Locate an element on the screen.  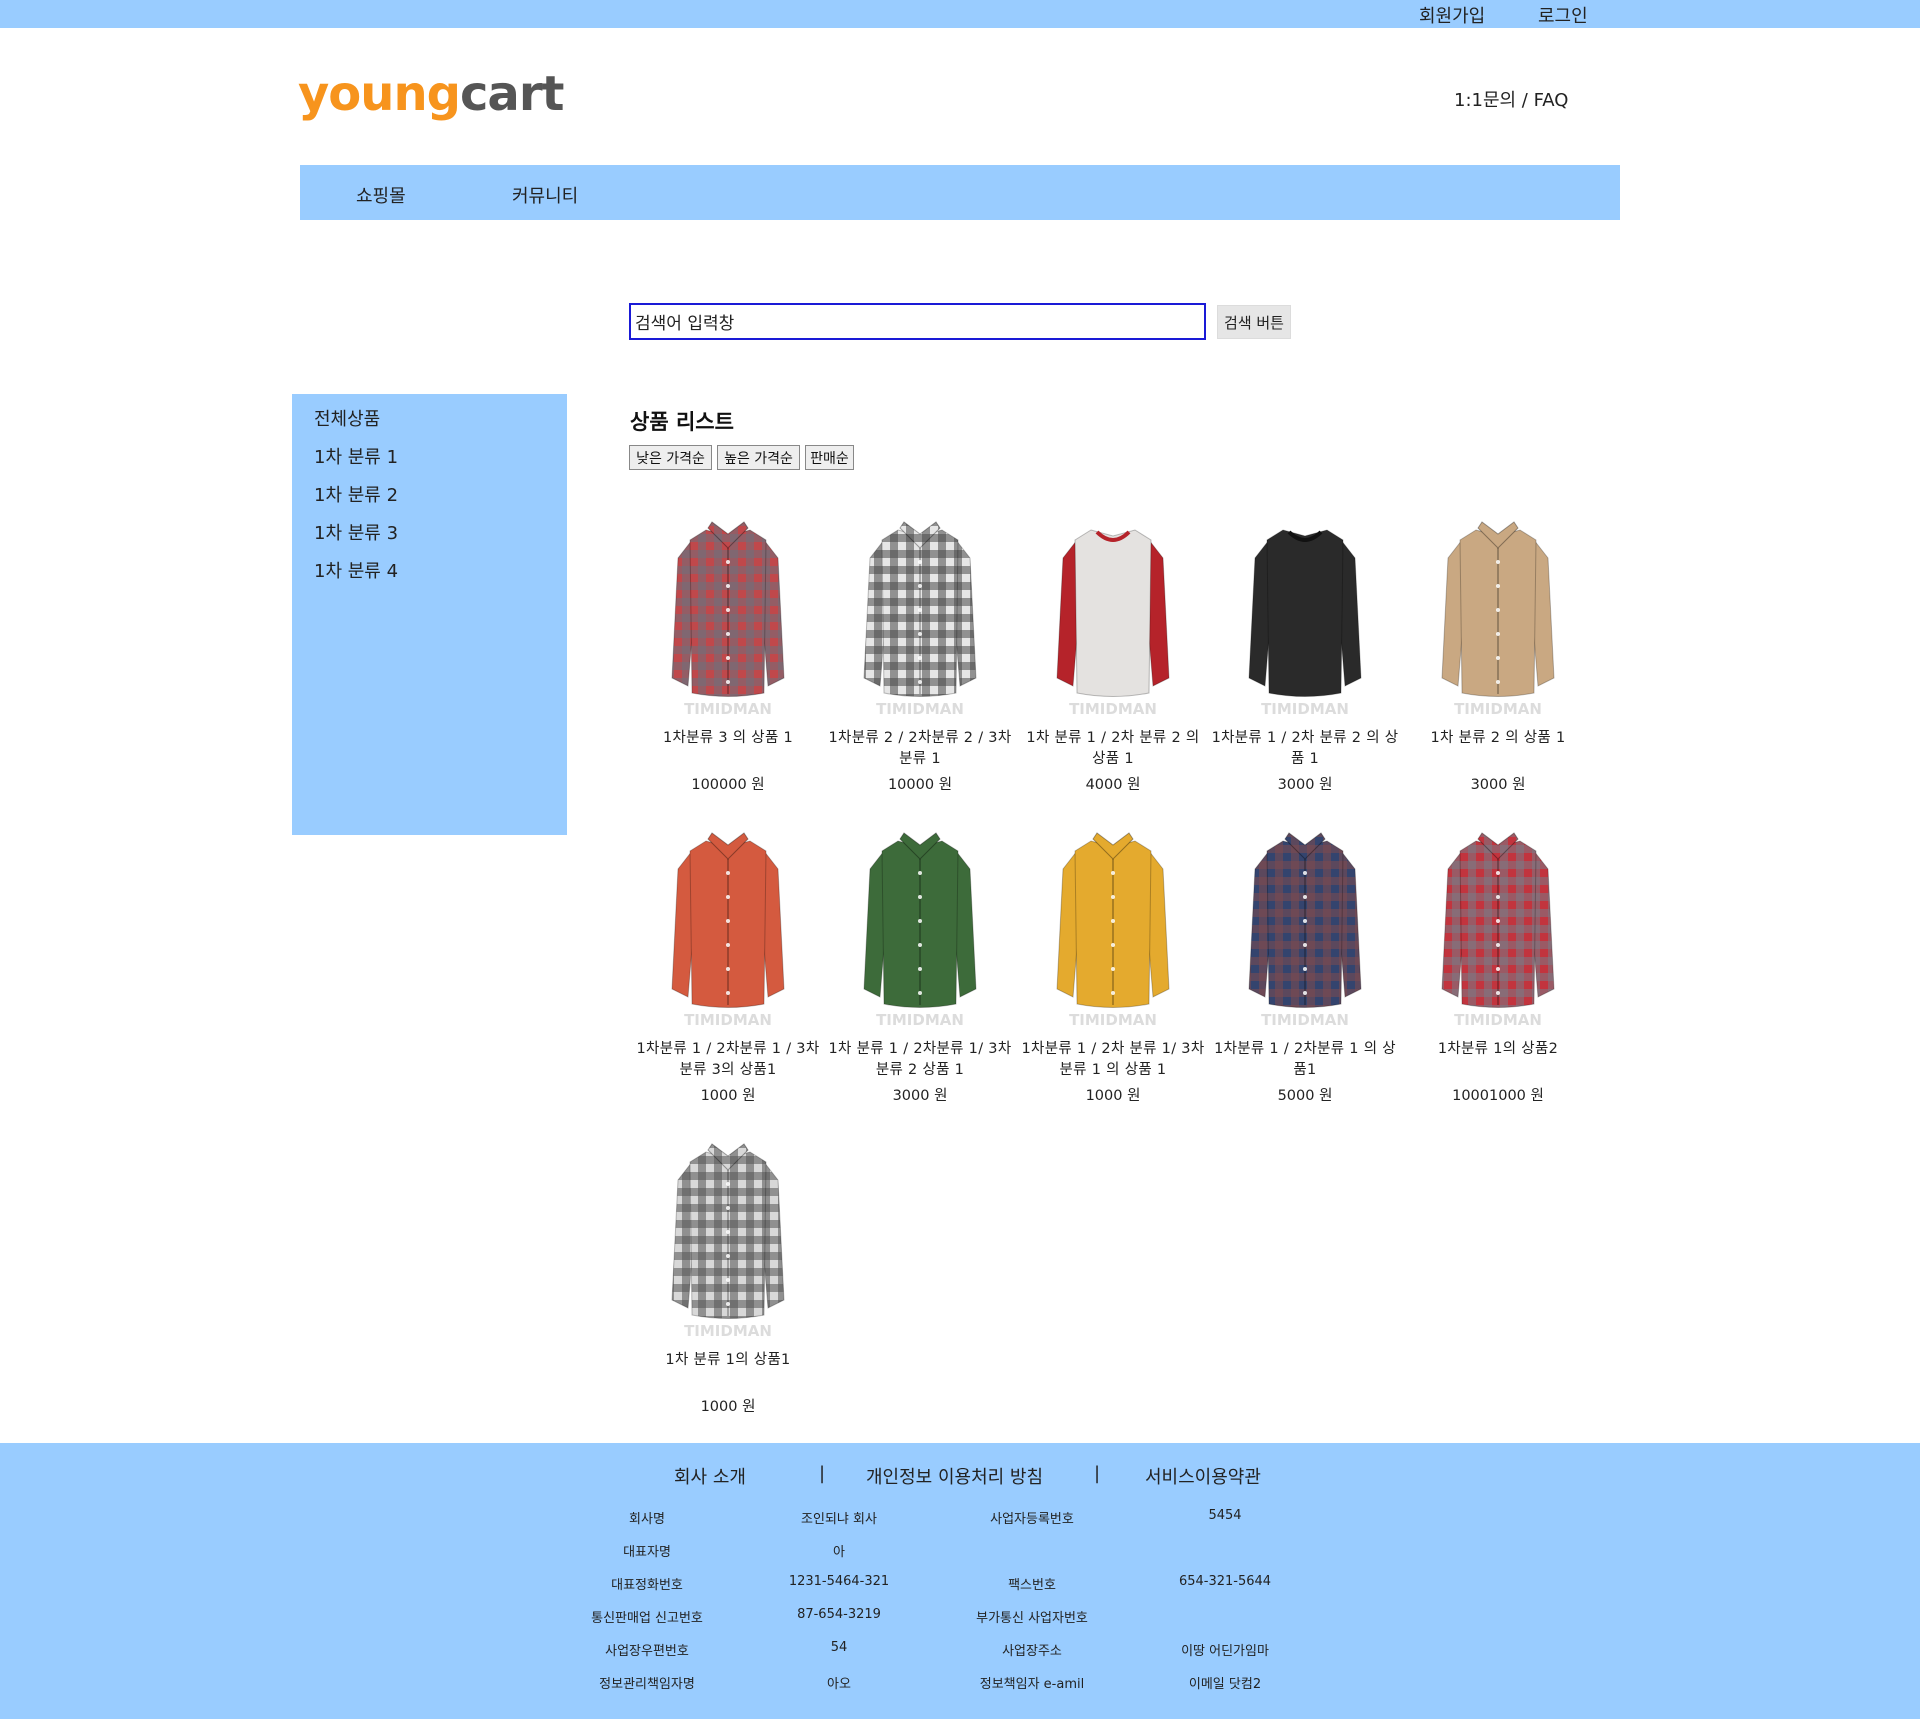
nav-item-community: 커뮤니티 is located at coordinates (545, 195).